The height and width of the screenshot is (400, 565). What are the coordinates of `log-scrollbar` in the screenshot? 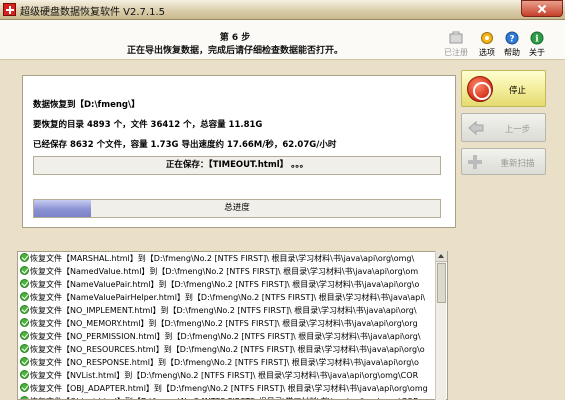 It's located at (441, 325).